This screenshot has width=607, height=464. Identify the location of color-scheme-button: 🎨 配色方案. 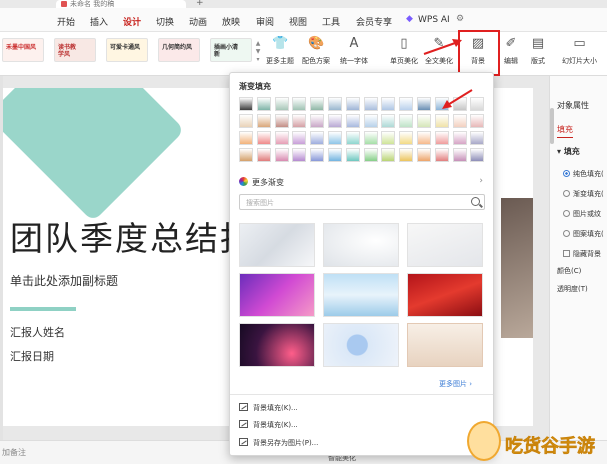
(316, 51).